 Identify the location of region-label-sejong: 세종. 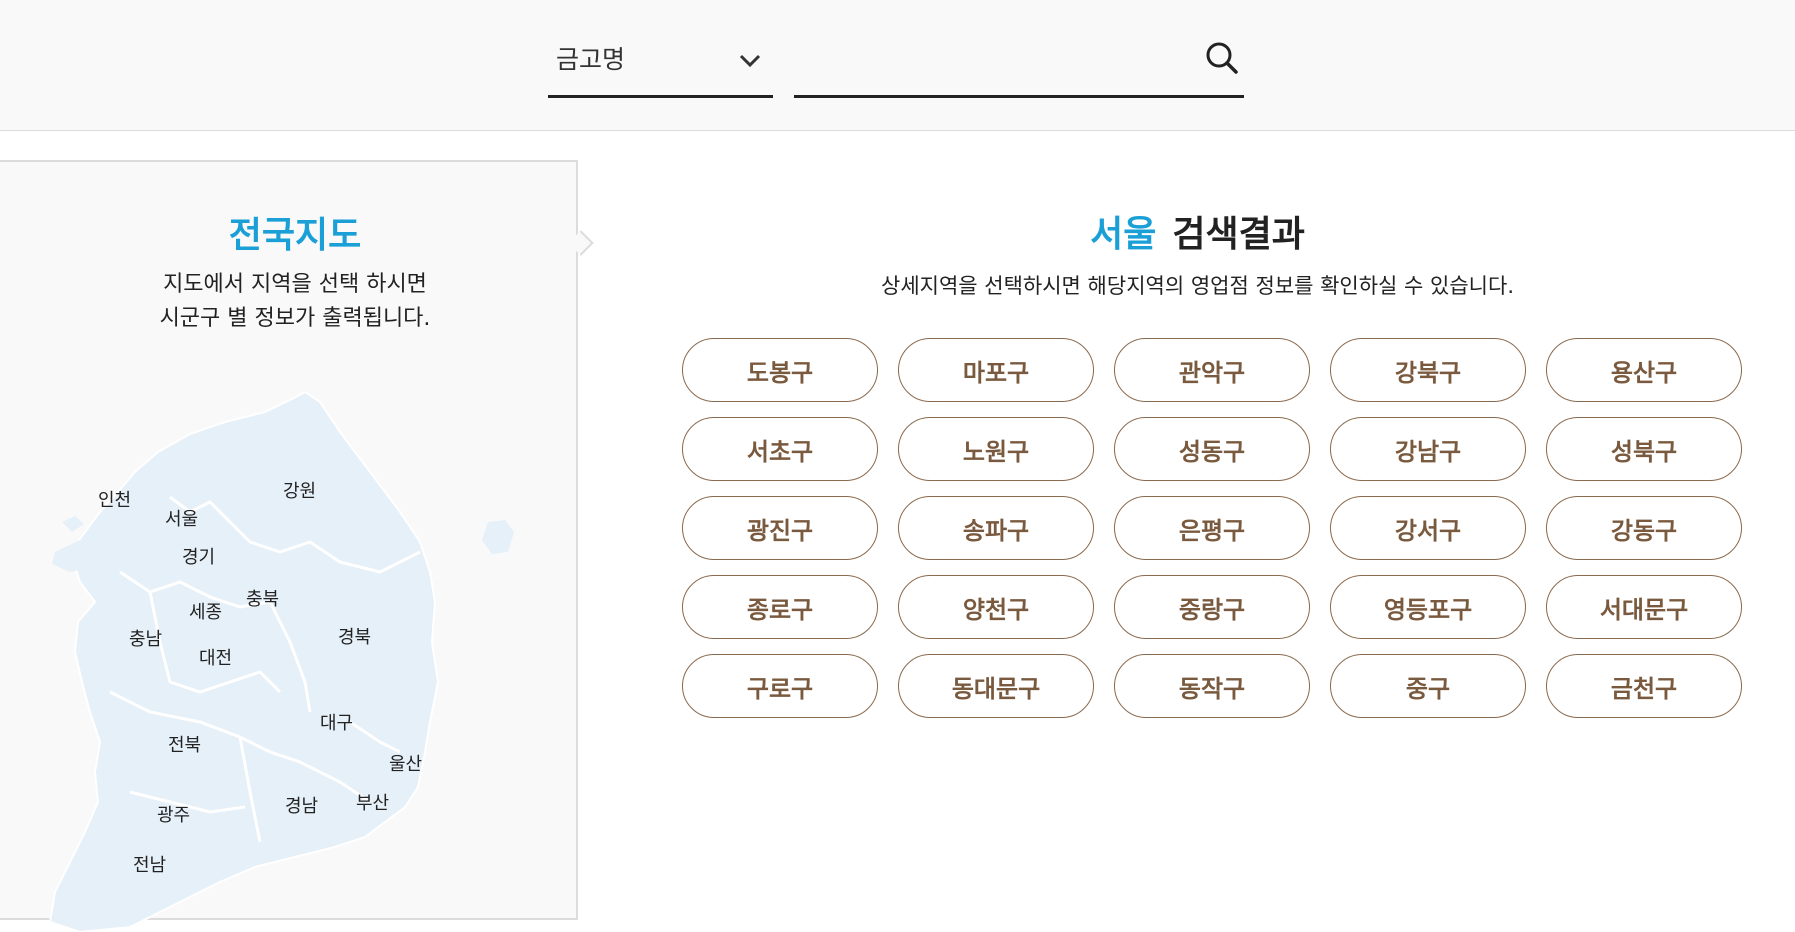
(205, 611).